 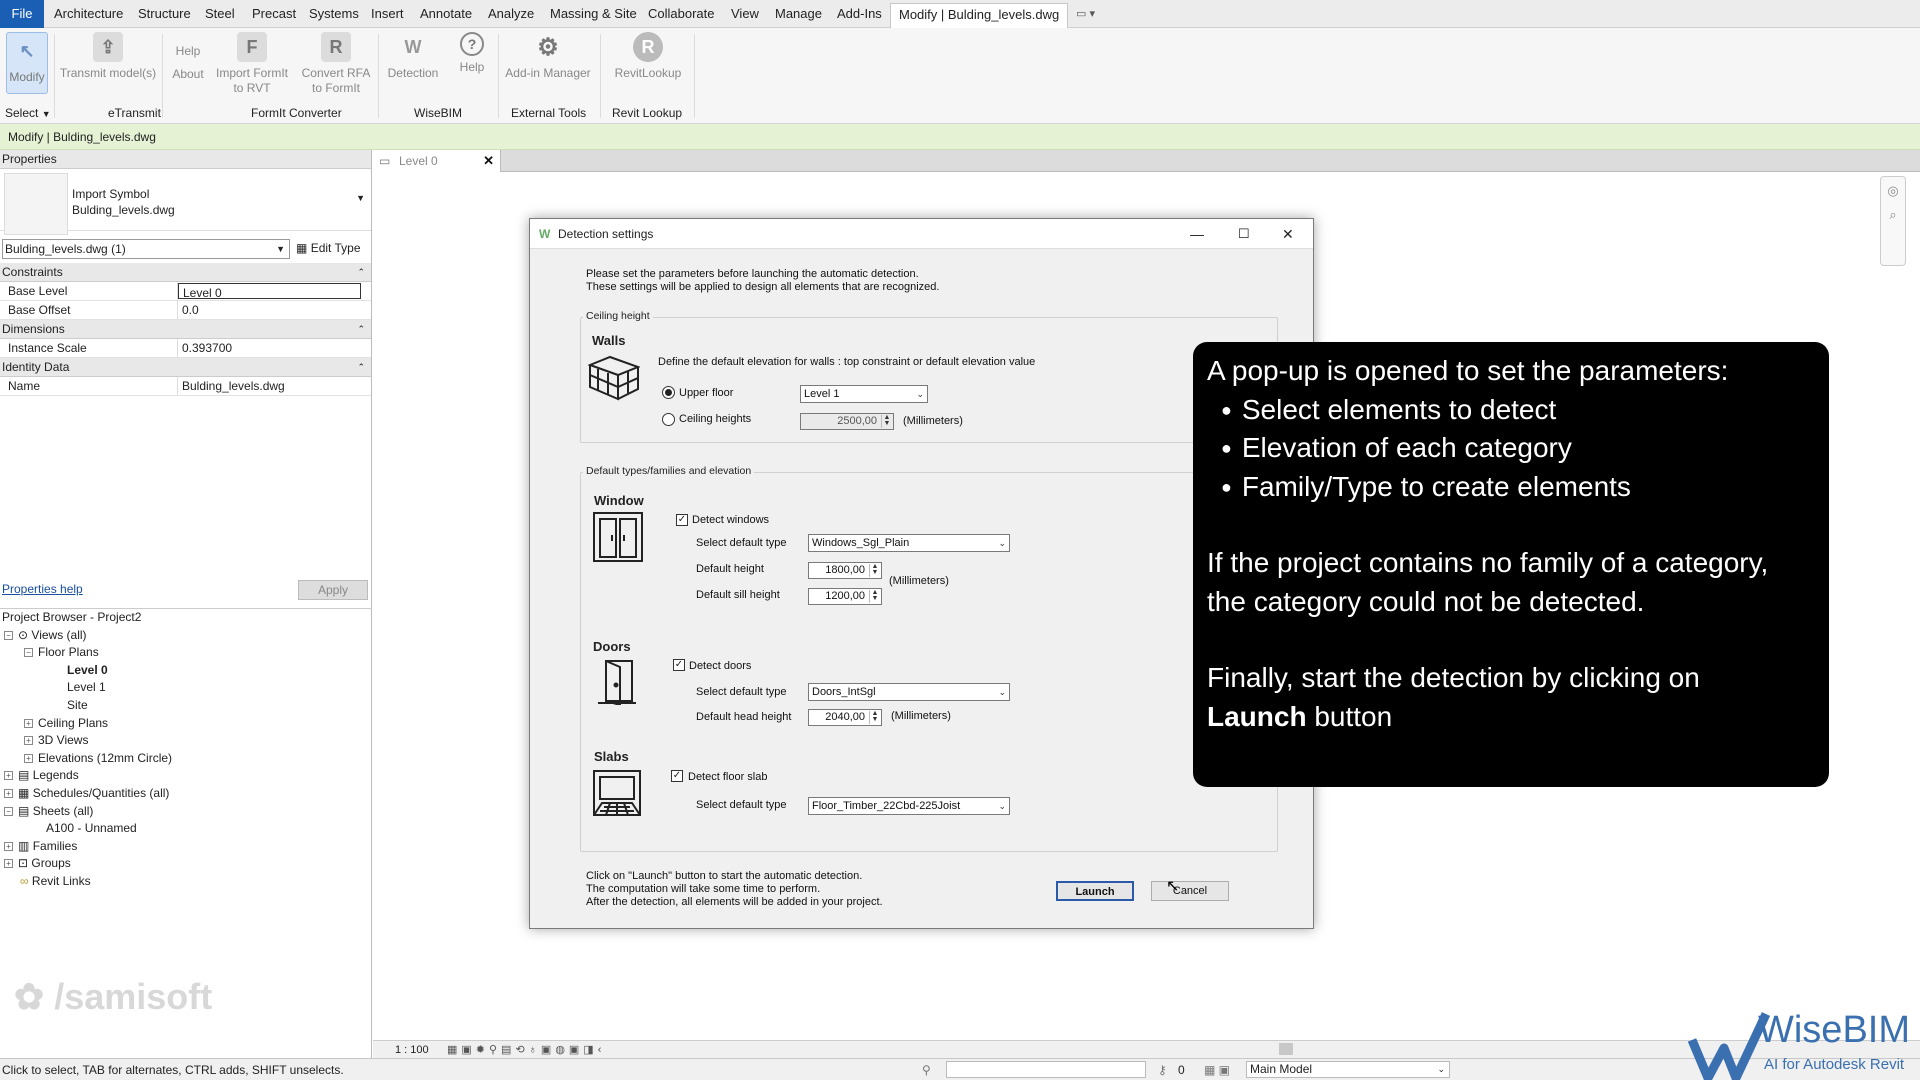 What do you see at coordinates (72, 617) in the screenshot?
I see `project-browser-title: Project Browser - Project2` at bounding box center [72, 617].